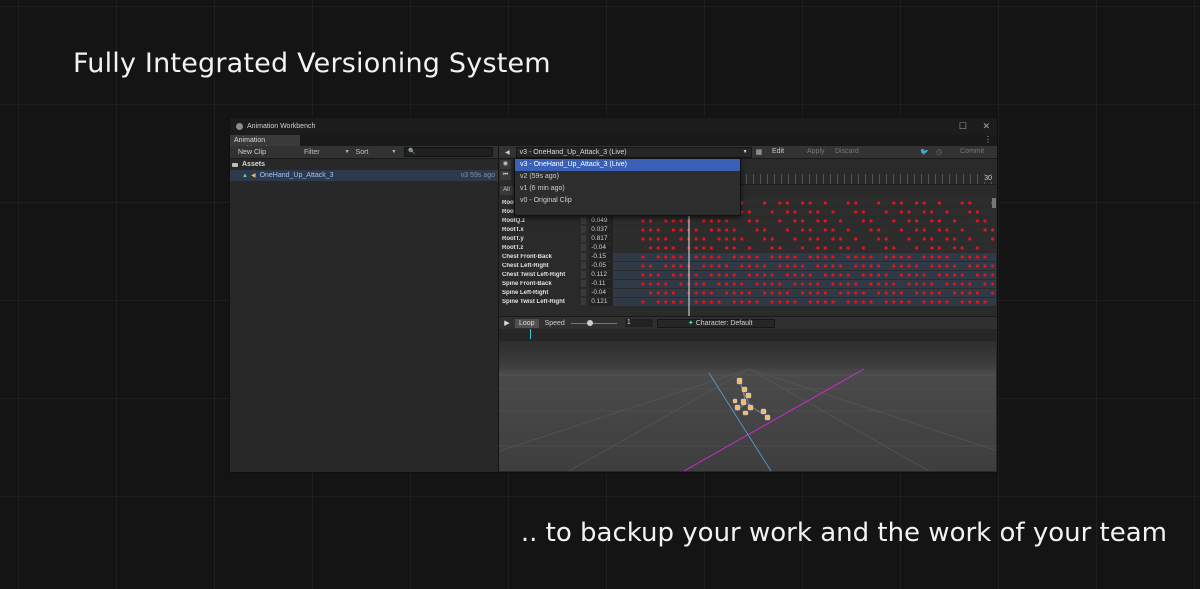 The width and height of the screenshot is (1200, 589). I want to click on close-icon: ✕, so click(986, 126).